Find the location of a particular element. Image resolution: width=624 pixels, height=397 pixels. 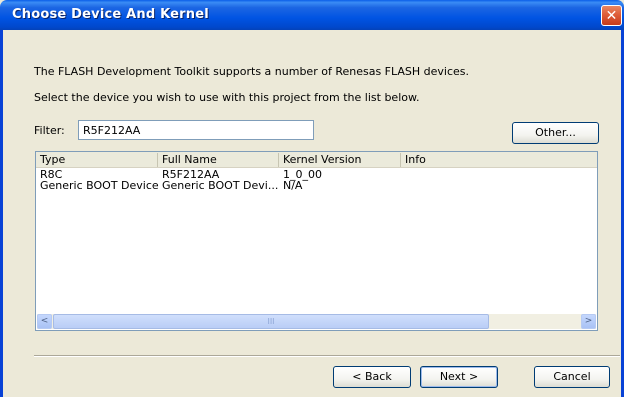

title-bar: Choose Device And Kernel ✕ is located at coordinates (312, 15).